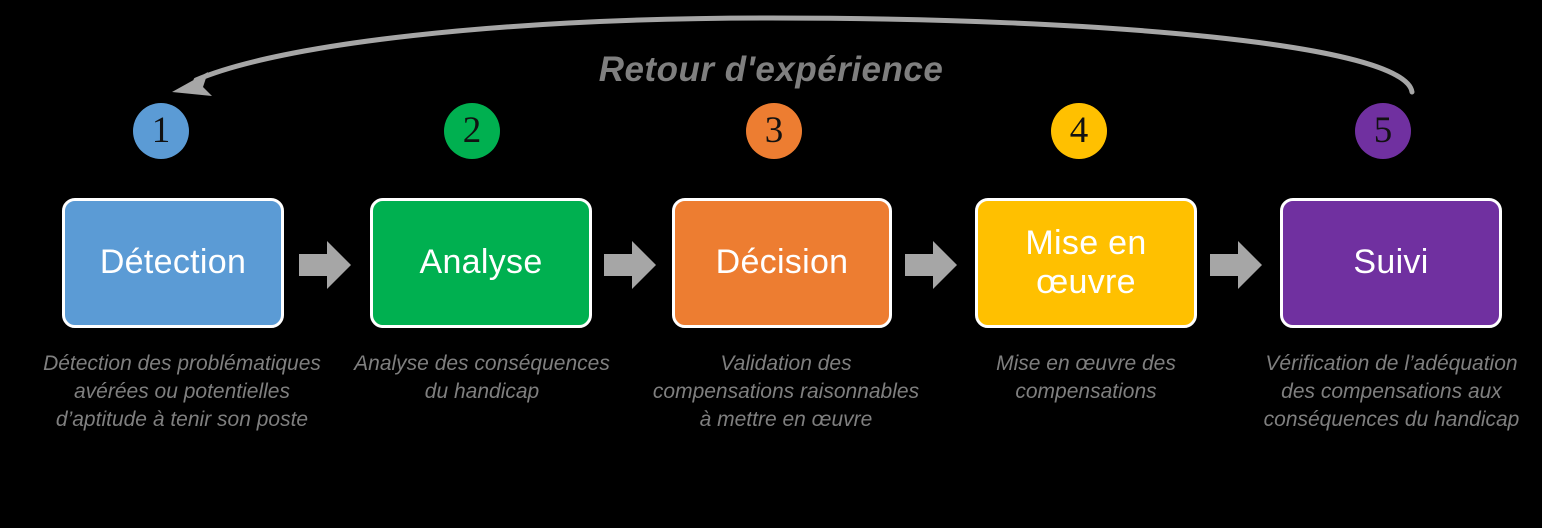 Image resolution: width=1542 pixels, height=528 pixels. I want to click on step-2-number-badge: 2, so click(472, 131).